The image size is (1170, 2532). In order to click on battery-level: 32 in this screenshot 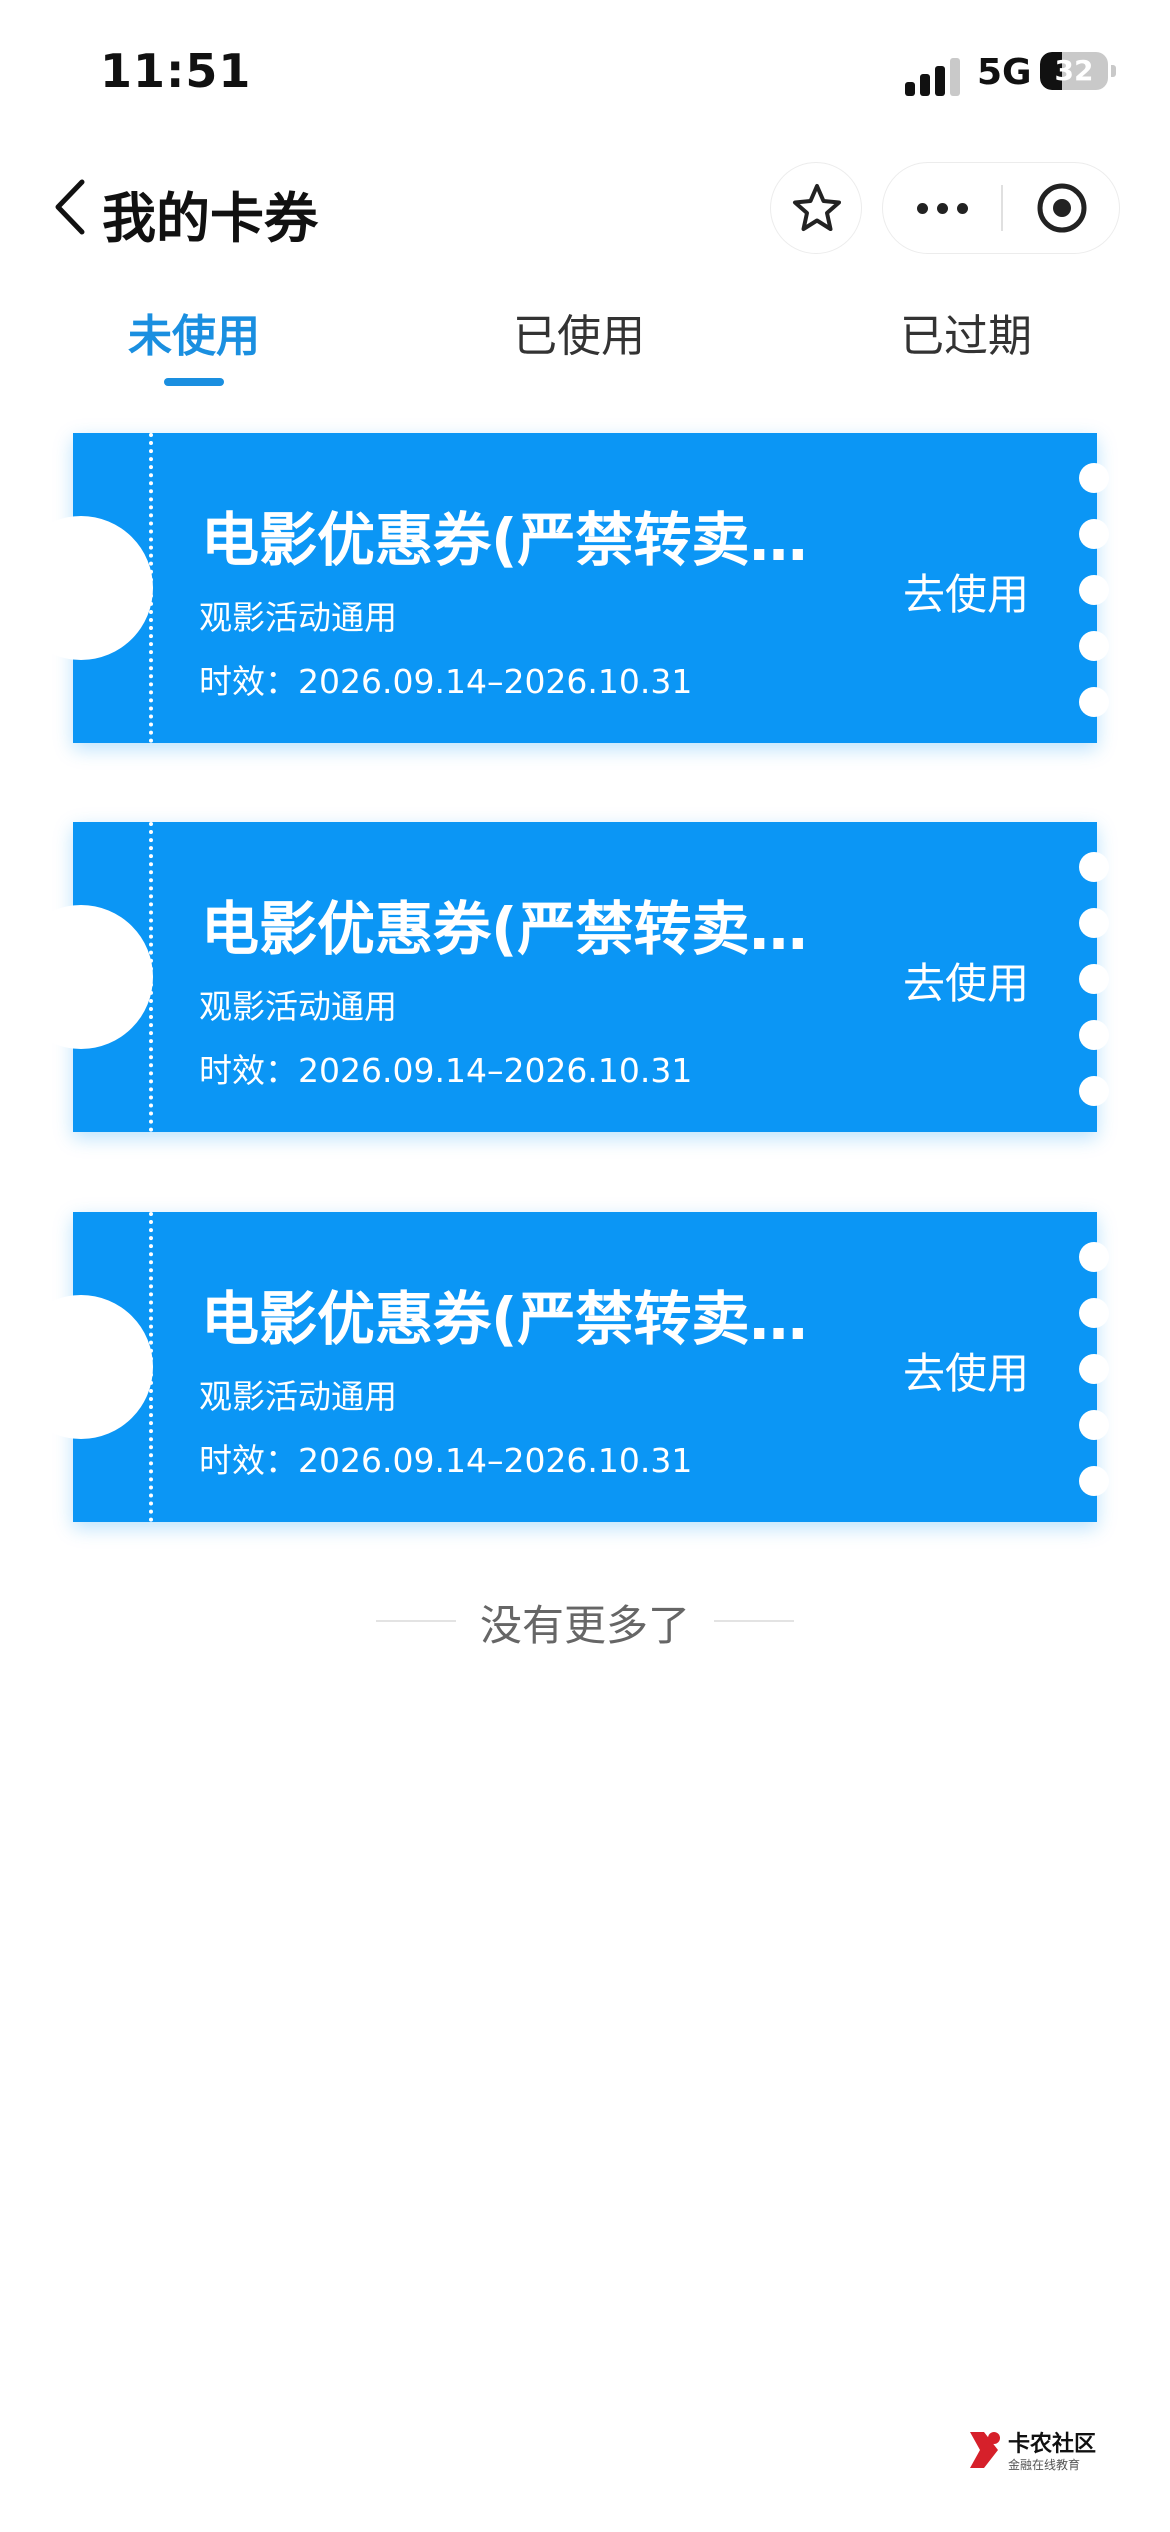, I will do `click(1074, 70)`.